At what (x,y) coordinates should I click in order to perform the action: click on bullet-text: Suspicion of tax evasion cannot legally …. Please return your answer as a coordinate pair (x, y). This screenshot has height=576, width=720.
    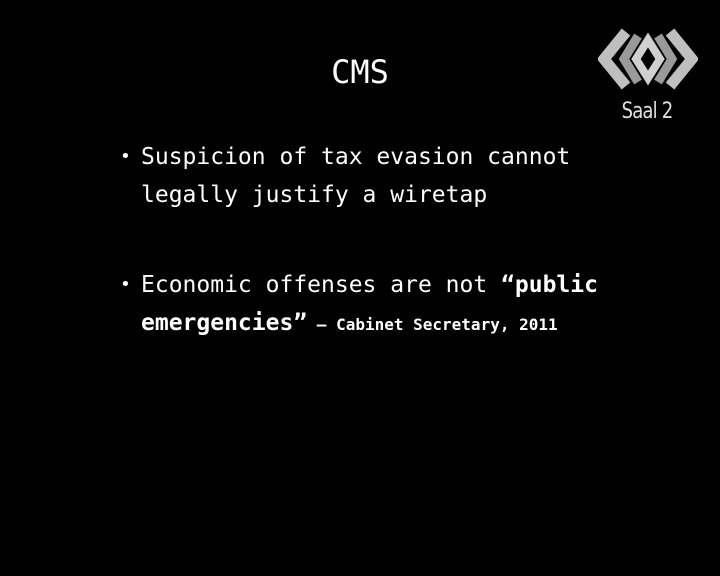
    Looking at the image, I should click on (356, 176).